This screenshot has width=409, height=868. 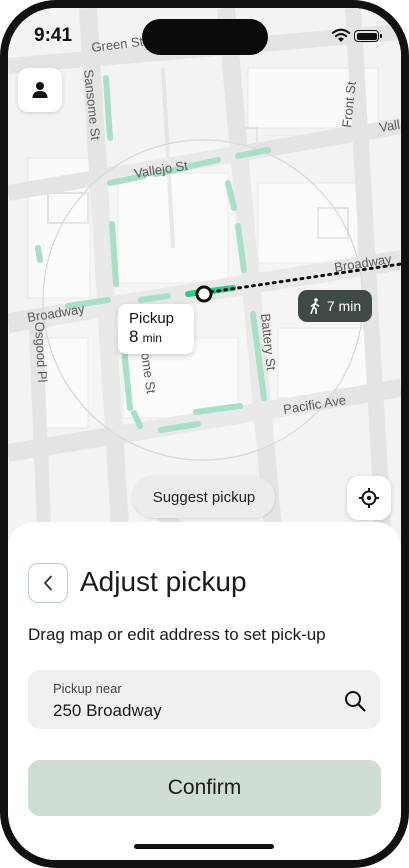 I want to click on walking-person-icon, so click(x=315, y=306).